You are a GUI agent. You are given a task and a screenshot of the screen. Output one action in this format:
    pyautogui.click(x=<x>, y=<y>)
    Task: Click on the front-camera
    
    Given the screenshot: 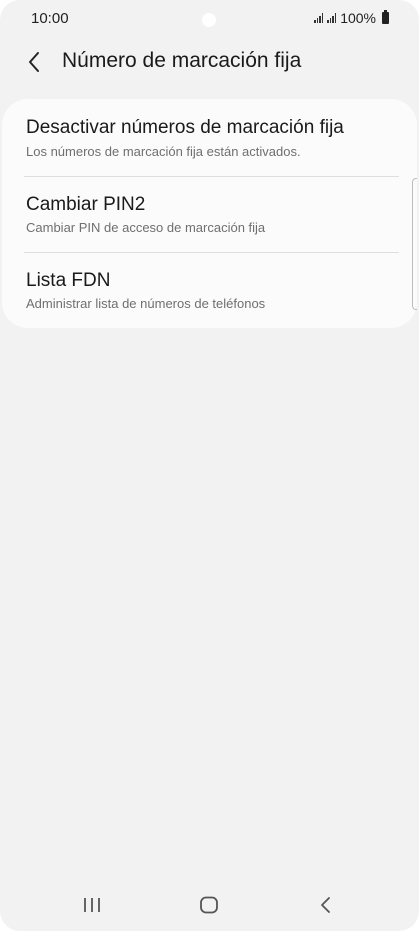 What is the action you would take?
    pyautogui.click(x=209, y=20)
    